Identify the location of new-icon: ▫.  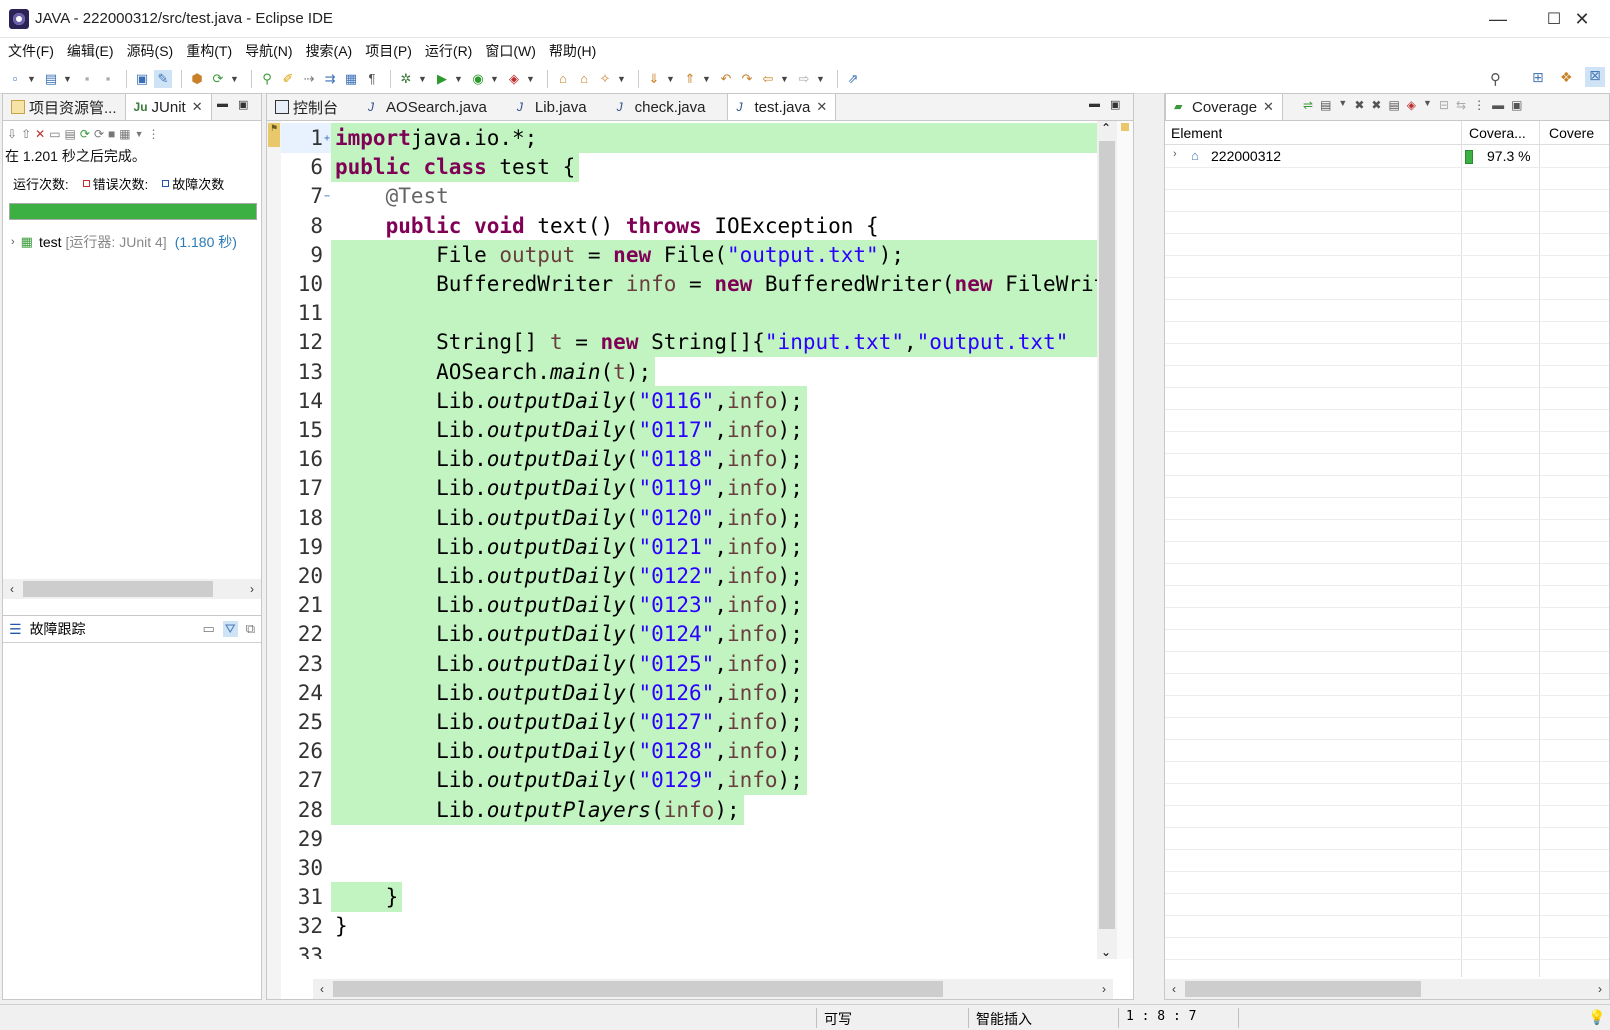
(15, 79).